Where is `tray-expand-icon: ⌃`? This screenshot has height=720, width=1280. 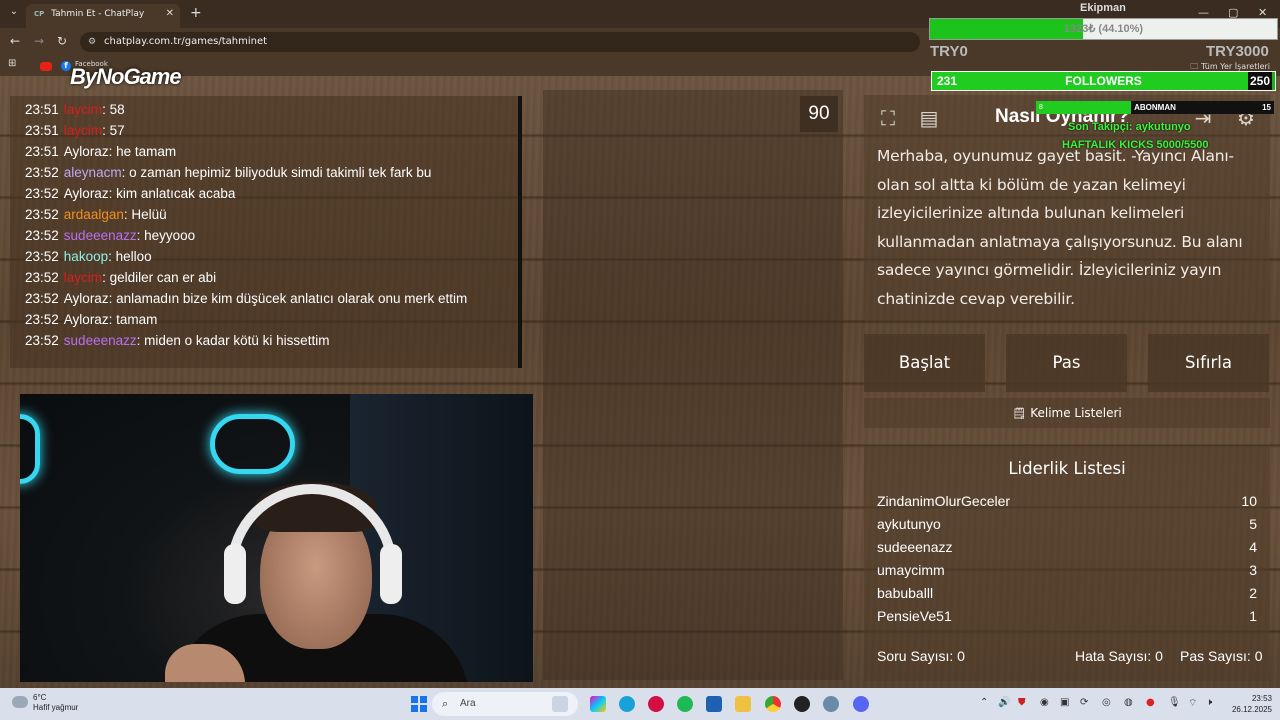 tray-expand-icon: ⌃ is located at coordinates (984, 702).